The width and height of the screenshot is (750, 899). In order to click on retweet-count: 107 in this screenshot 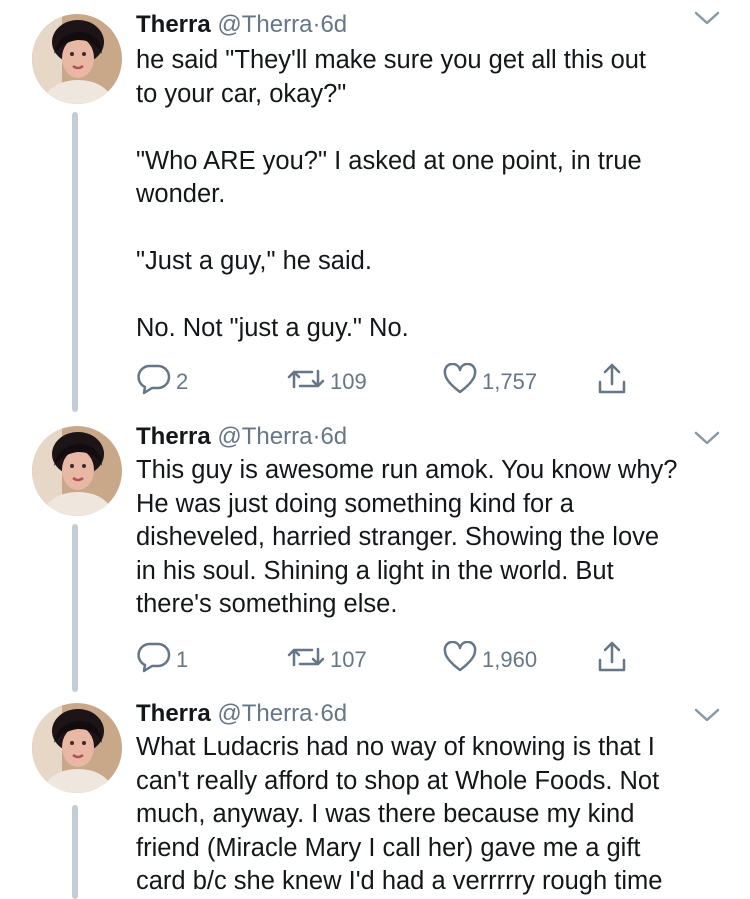, I will do `click(348, 659)`.